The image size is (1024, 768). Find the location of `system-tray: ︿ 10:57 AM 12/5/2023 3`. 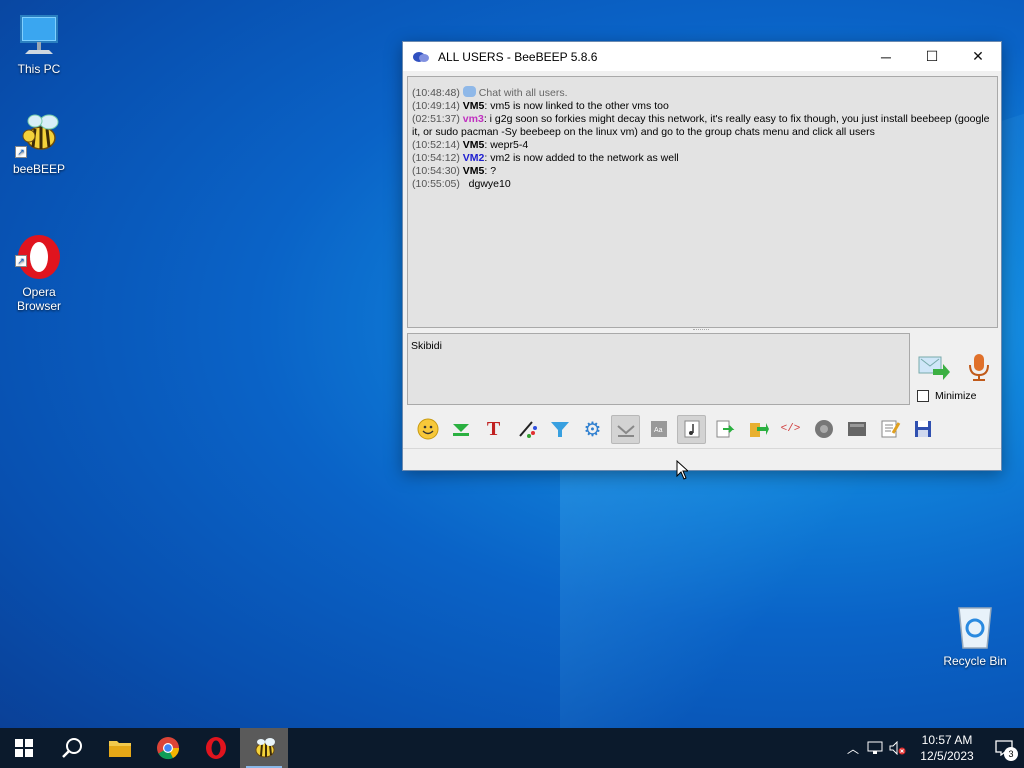

system-tray: ︿ 10:57 AM 12/5/2023 3 is located at coordinates (933, 748).